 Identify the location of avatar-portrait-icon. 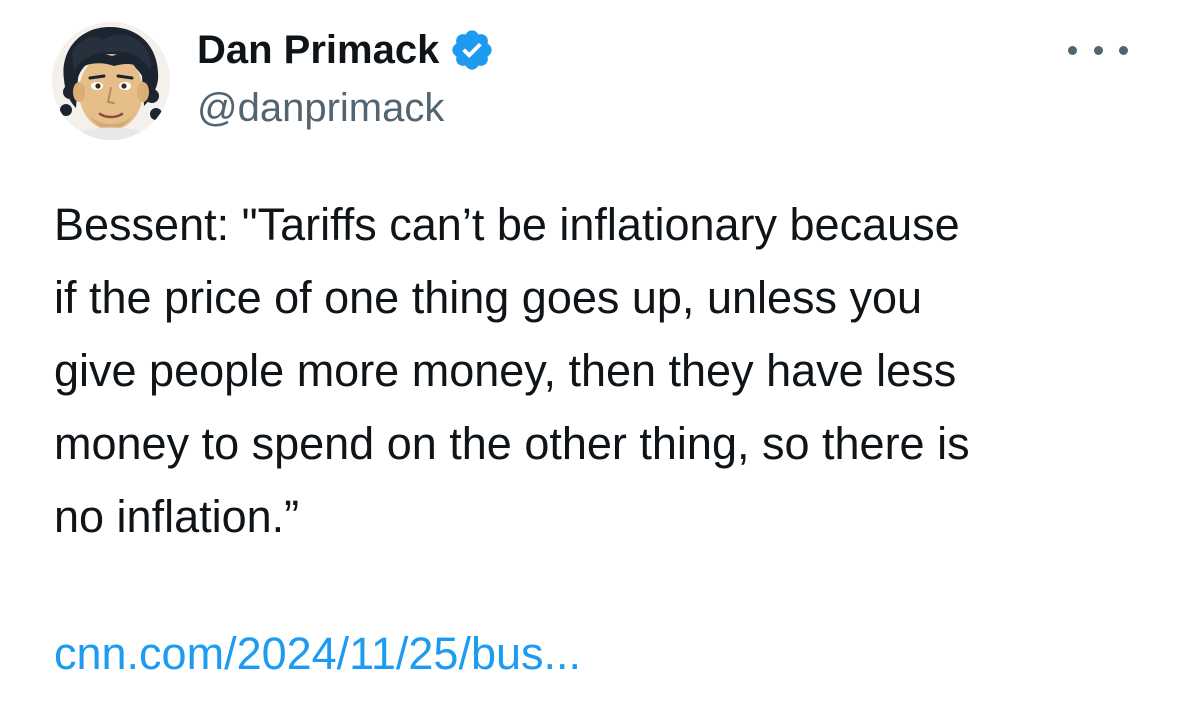
(111, 81).